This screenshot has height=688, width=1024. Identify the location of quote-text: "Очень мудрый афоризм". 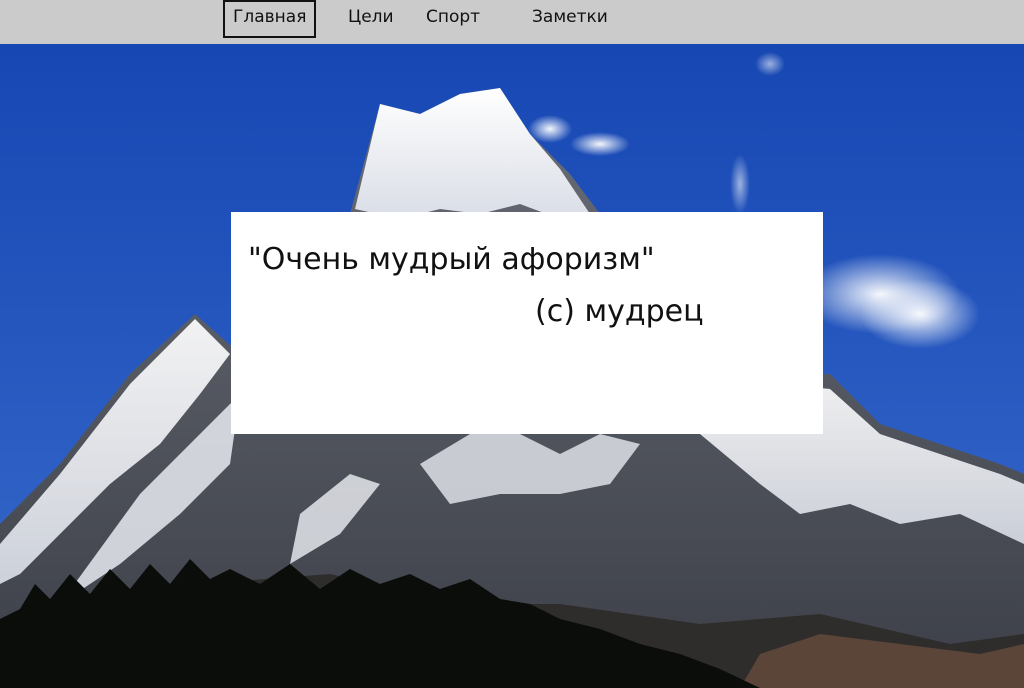
(451, 259).